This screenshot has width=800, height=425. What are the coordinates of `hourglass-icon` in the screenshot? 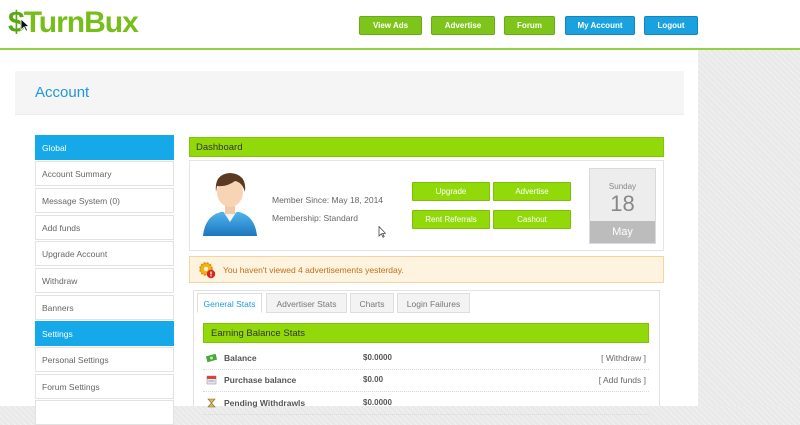 It's located at (211, 403).